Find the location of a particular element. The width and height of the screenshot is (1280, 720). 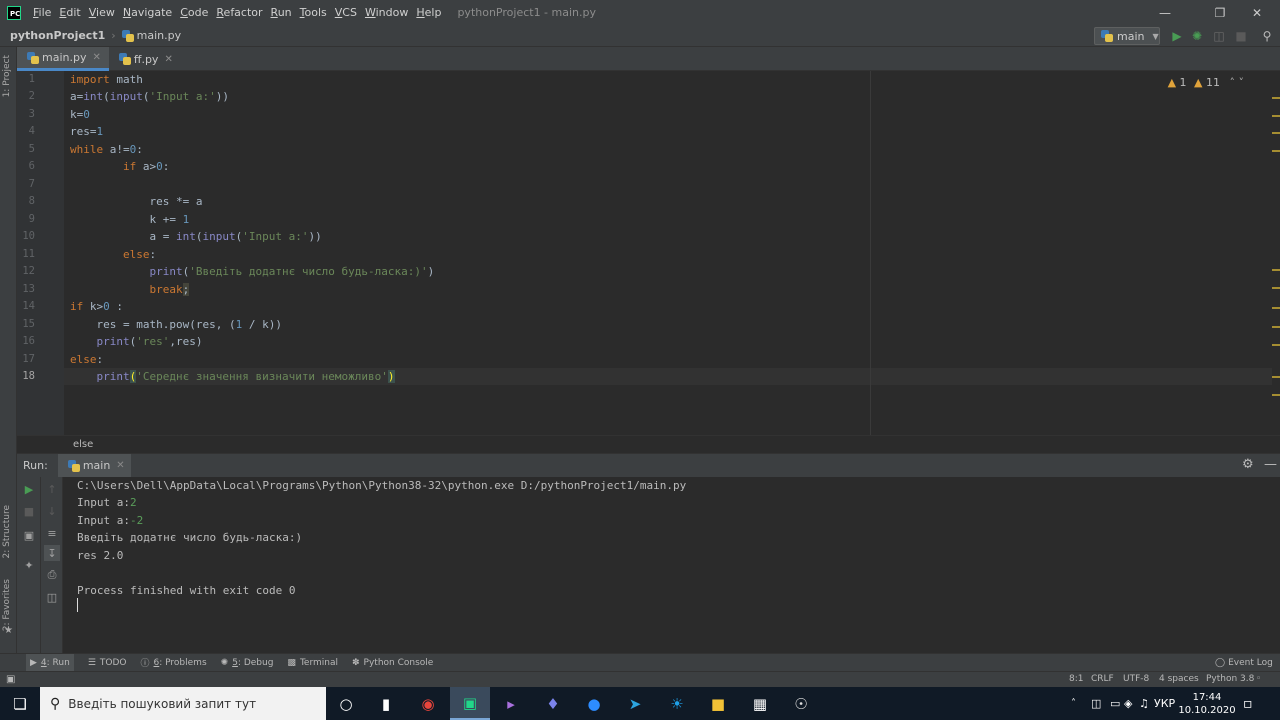

code-breadcrumb: else is located at coordinates (648, 444).